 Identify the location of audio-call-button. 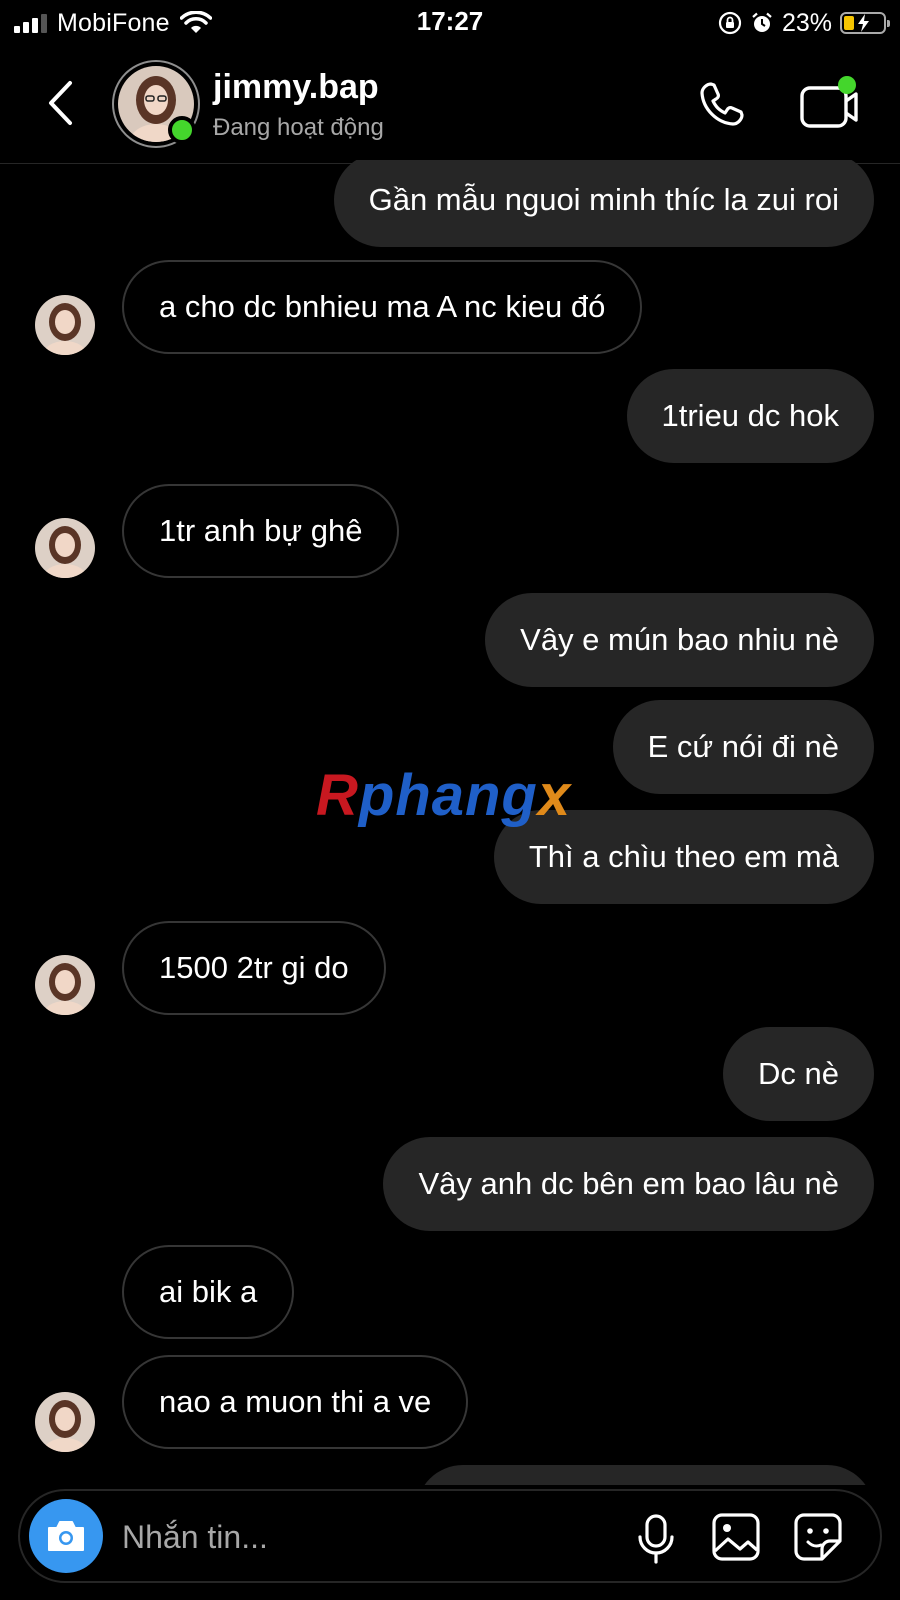
(722, 104).